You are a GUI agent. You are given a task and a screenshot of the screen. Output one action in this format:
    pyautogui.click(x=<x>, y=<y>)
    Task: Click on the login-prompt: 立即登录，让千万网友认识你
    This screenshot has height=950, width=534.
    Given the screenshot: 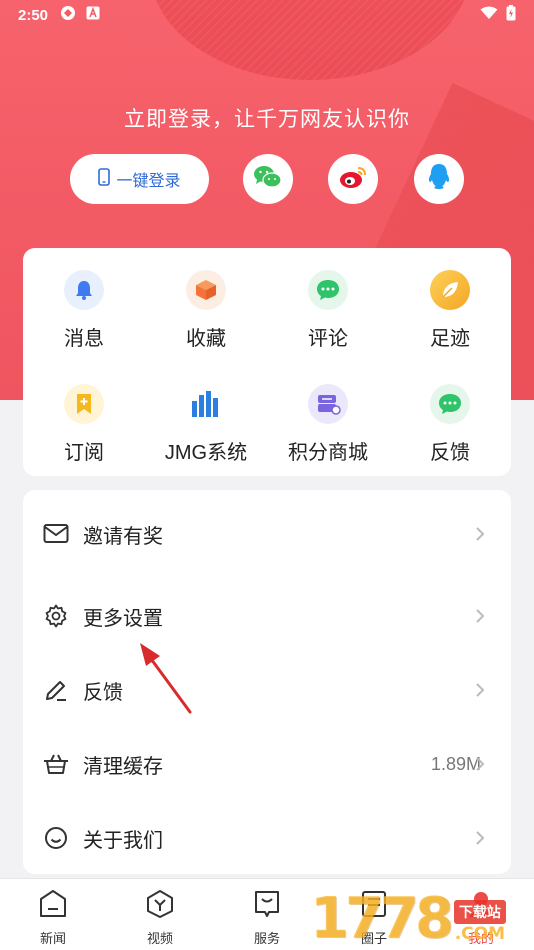 What is the action you would take?
    pyautogui.click(x=267, y=118)
    